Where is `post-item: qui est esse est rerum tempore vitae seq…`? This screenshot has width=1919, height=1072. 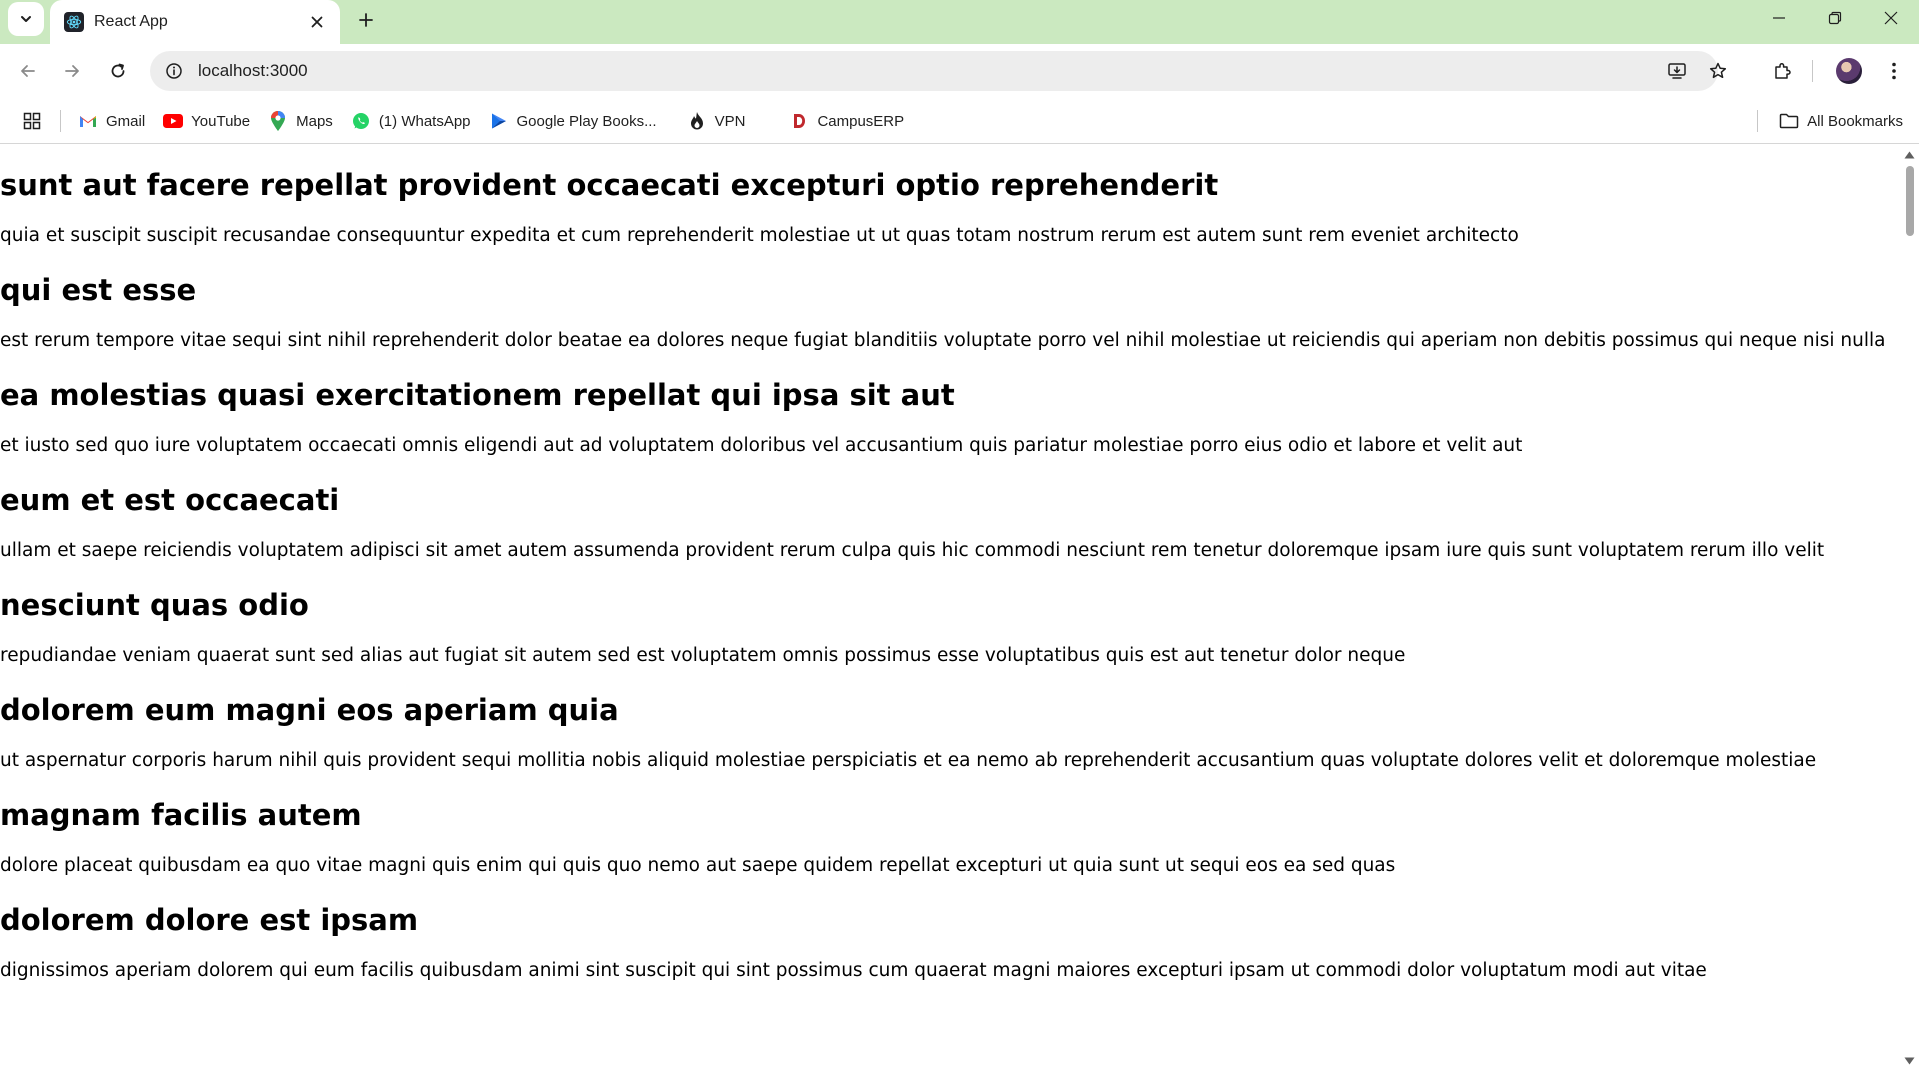 post-item: qui est esse est rerum tempore vitae seq… is located at coordinates (950, 301).